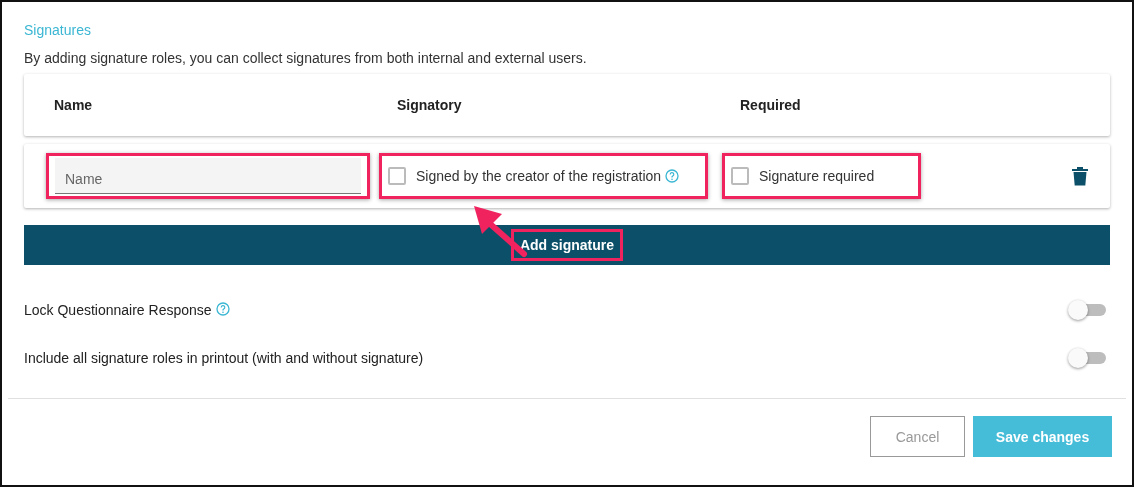 Image resolution: width=1134 pixels, height=487 pixels. I want to click on add-signature-button: Add signature, so click(567, 245).